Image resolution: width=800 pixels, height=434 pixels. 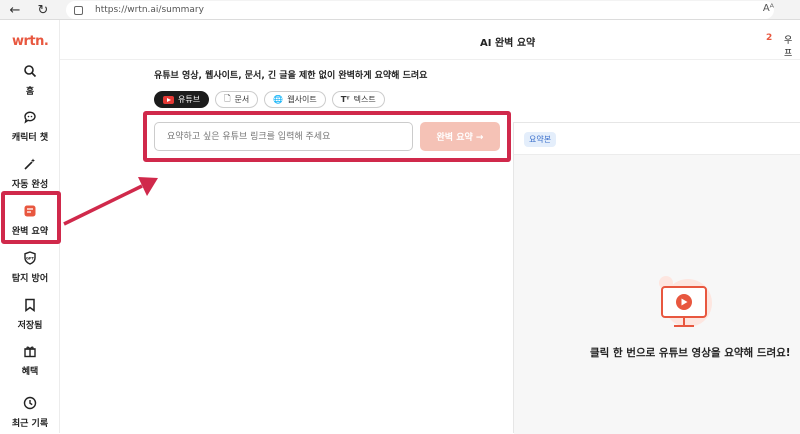 What do you see at coordinates (30, 279) in the screenshot?
I see `sidebar-item-label: 탐지 방어` at bounding box center [30, 279].